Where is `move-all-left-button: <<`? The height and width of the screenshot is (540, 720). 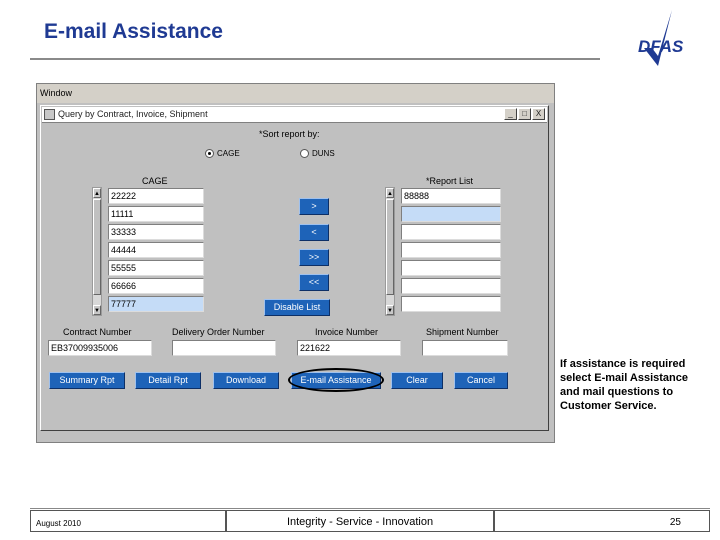
move-all-left-button: << is located at coordinates (314, 282).